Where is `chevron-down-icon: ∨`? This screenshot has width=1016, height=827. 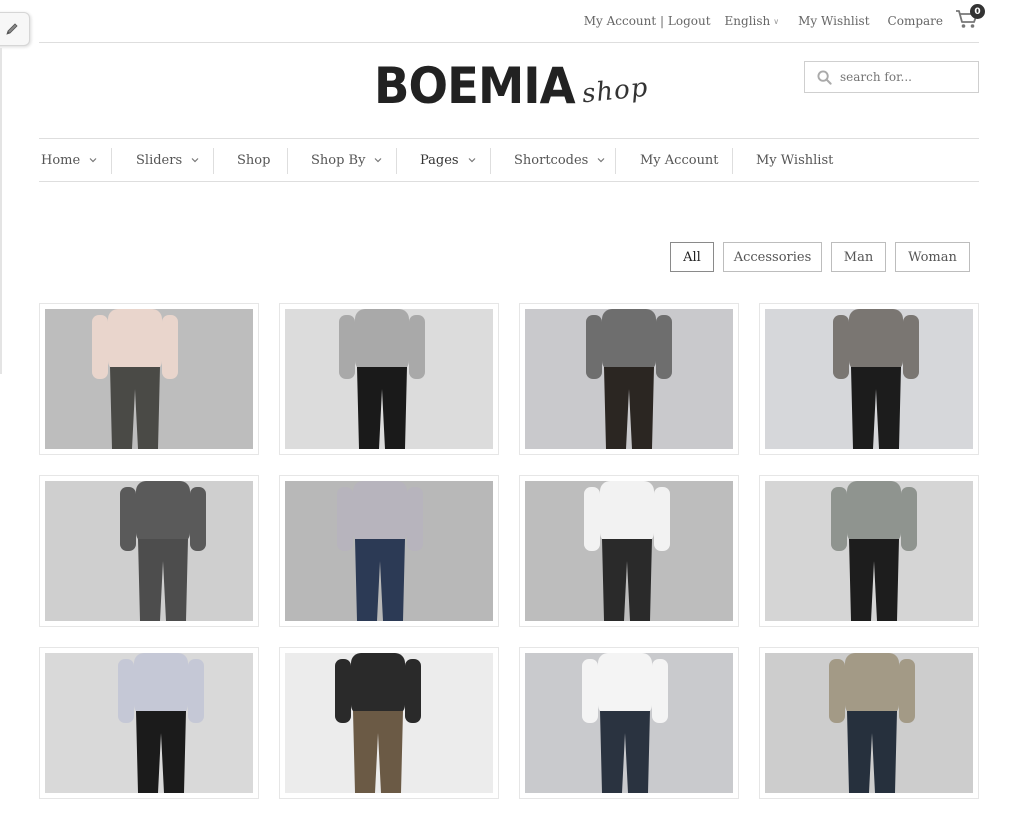
chevron-down-icon: ∨ is located at coordinates (776, 21).